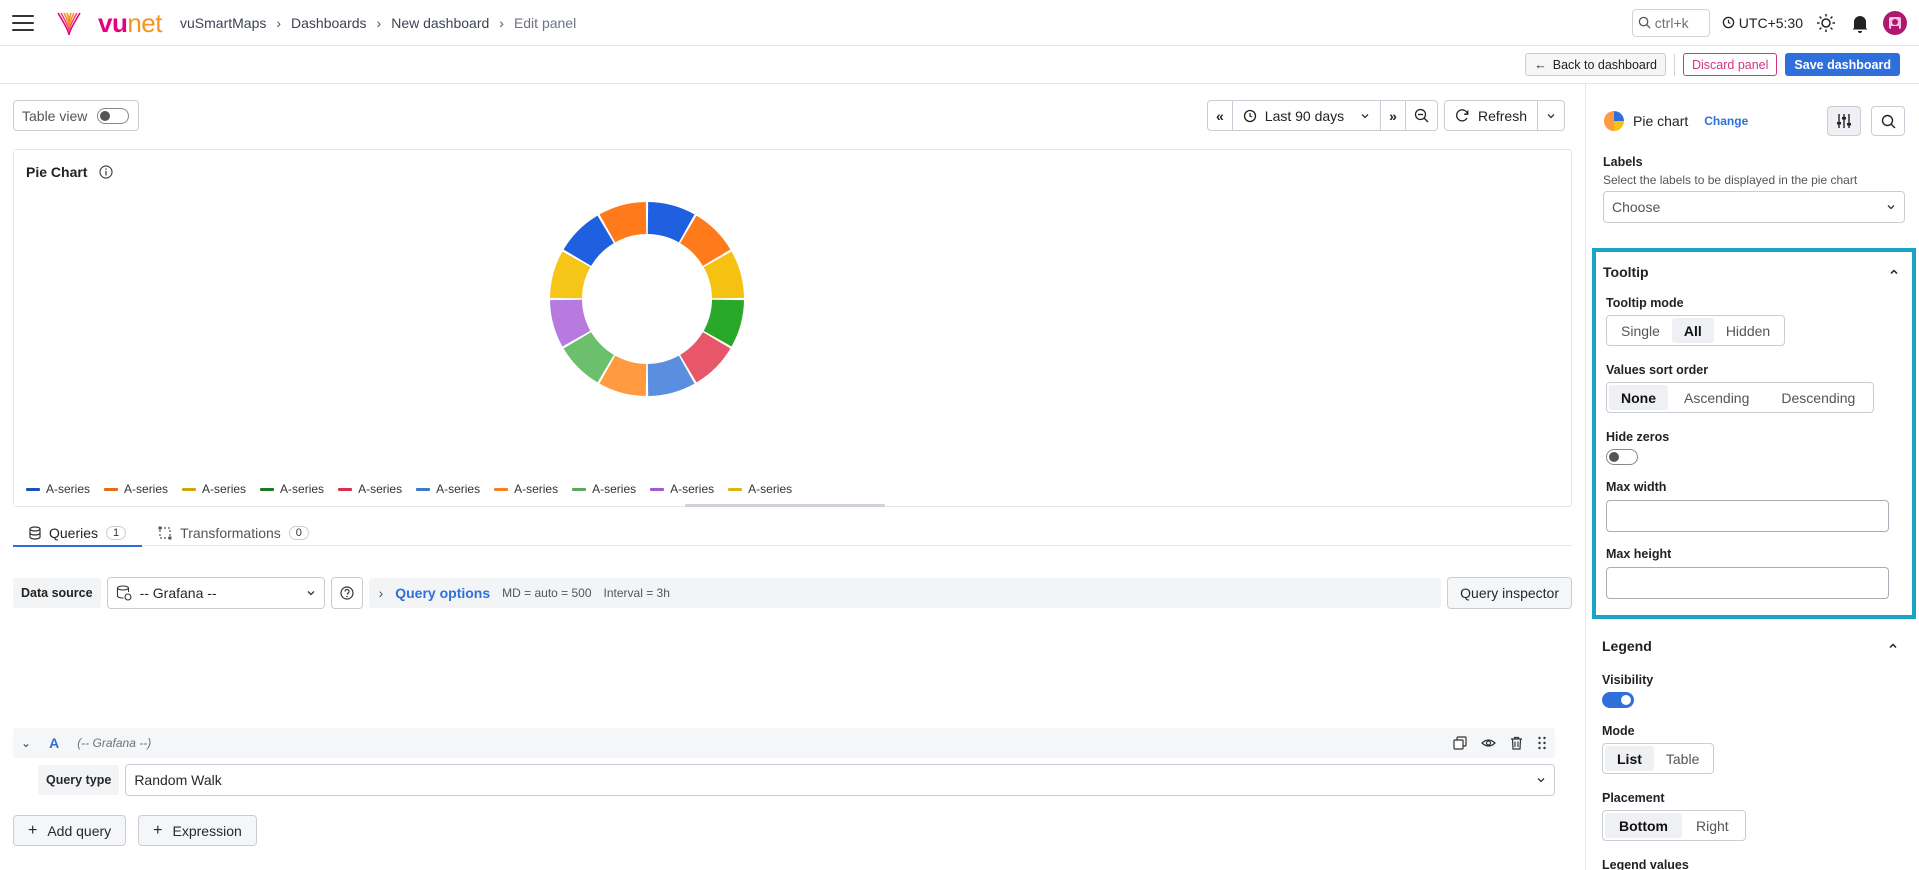 This screenshot has height=870, width=1919. I want to click on labels-select: Choose, so click(1754, 207).